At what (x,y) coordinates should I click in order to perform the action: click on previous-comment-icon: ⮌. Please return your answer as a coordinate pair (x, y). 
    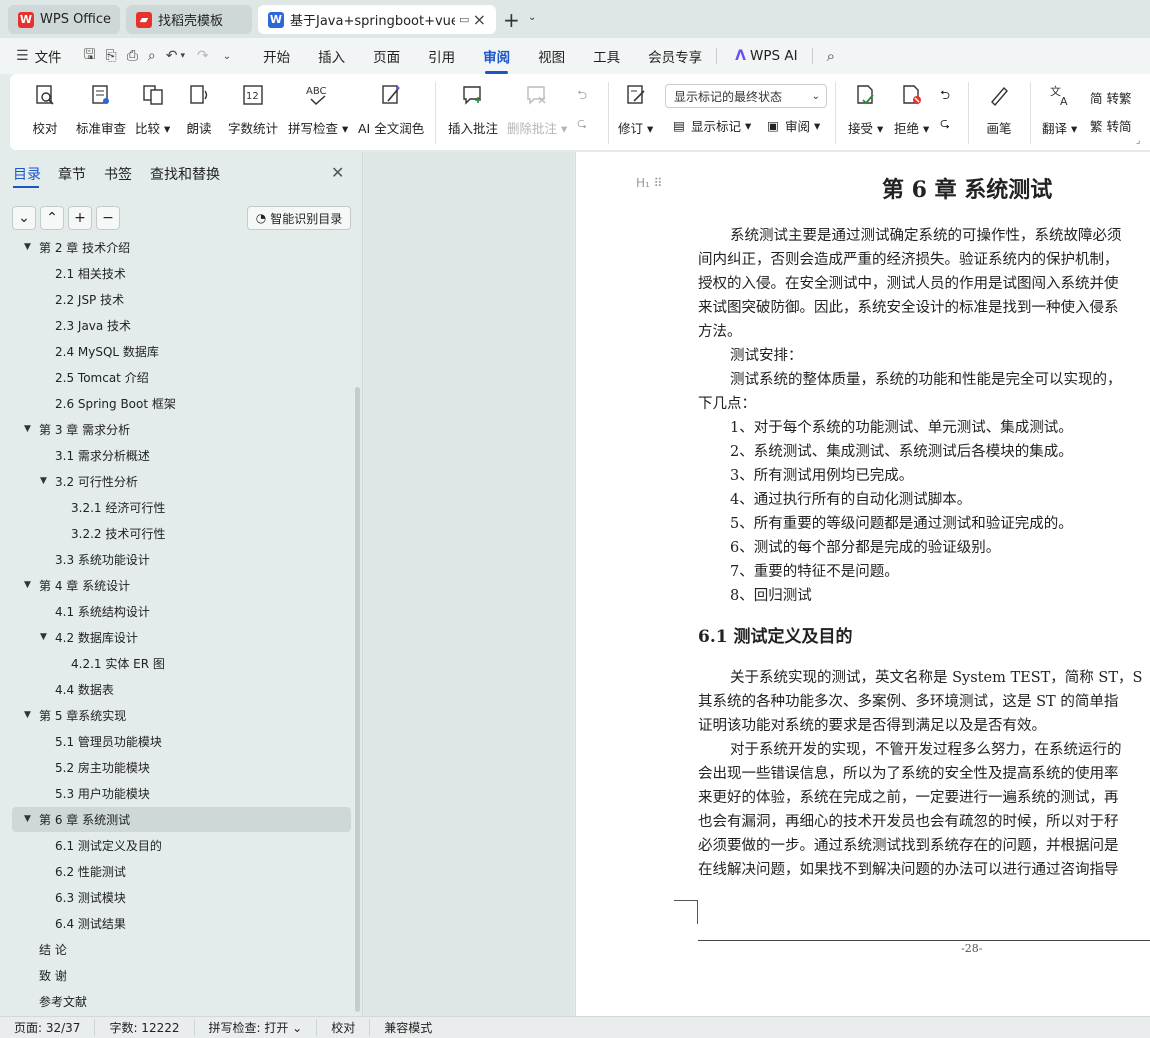
    Looking at the image, I should click on (582, 96).